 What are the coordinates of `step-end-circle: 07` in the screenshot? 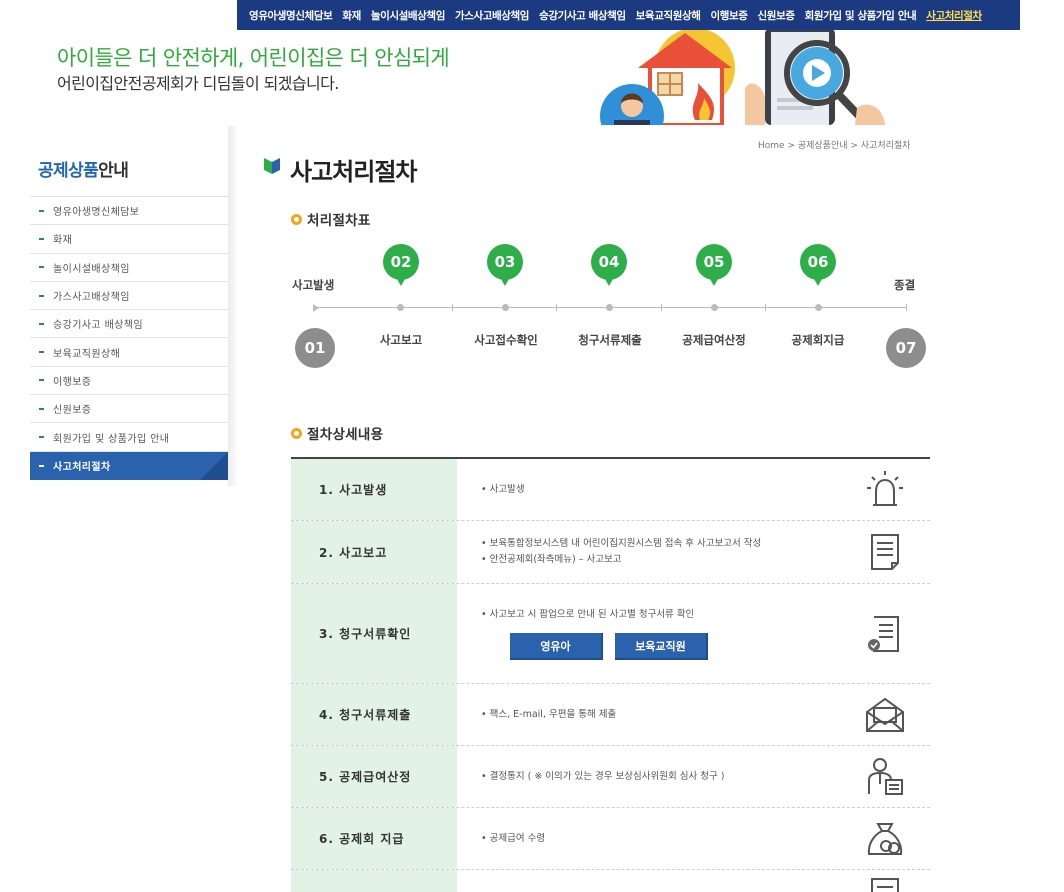 It's located at (906, 348).